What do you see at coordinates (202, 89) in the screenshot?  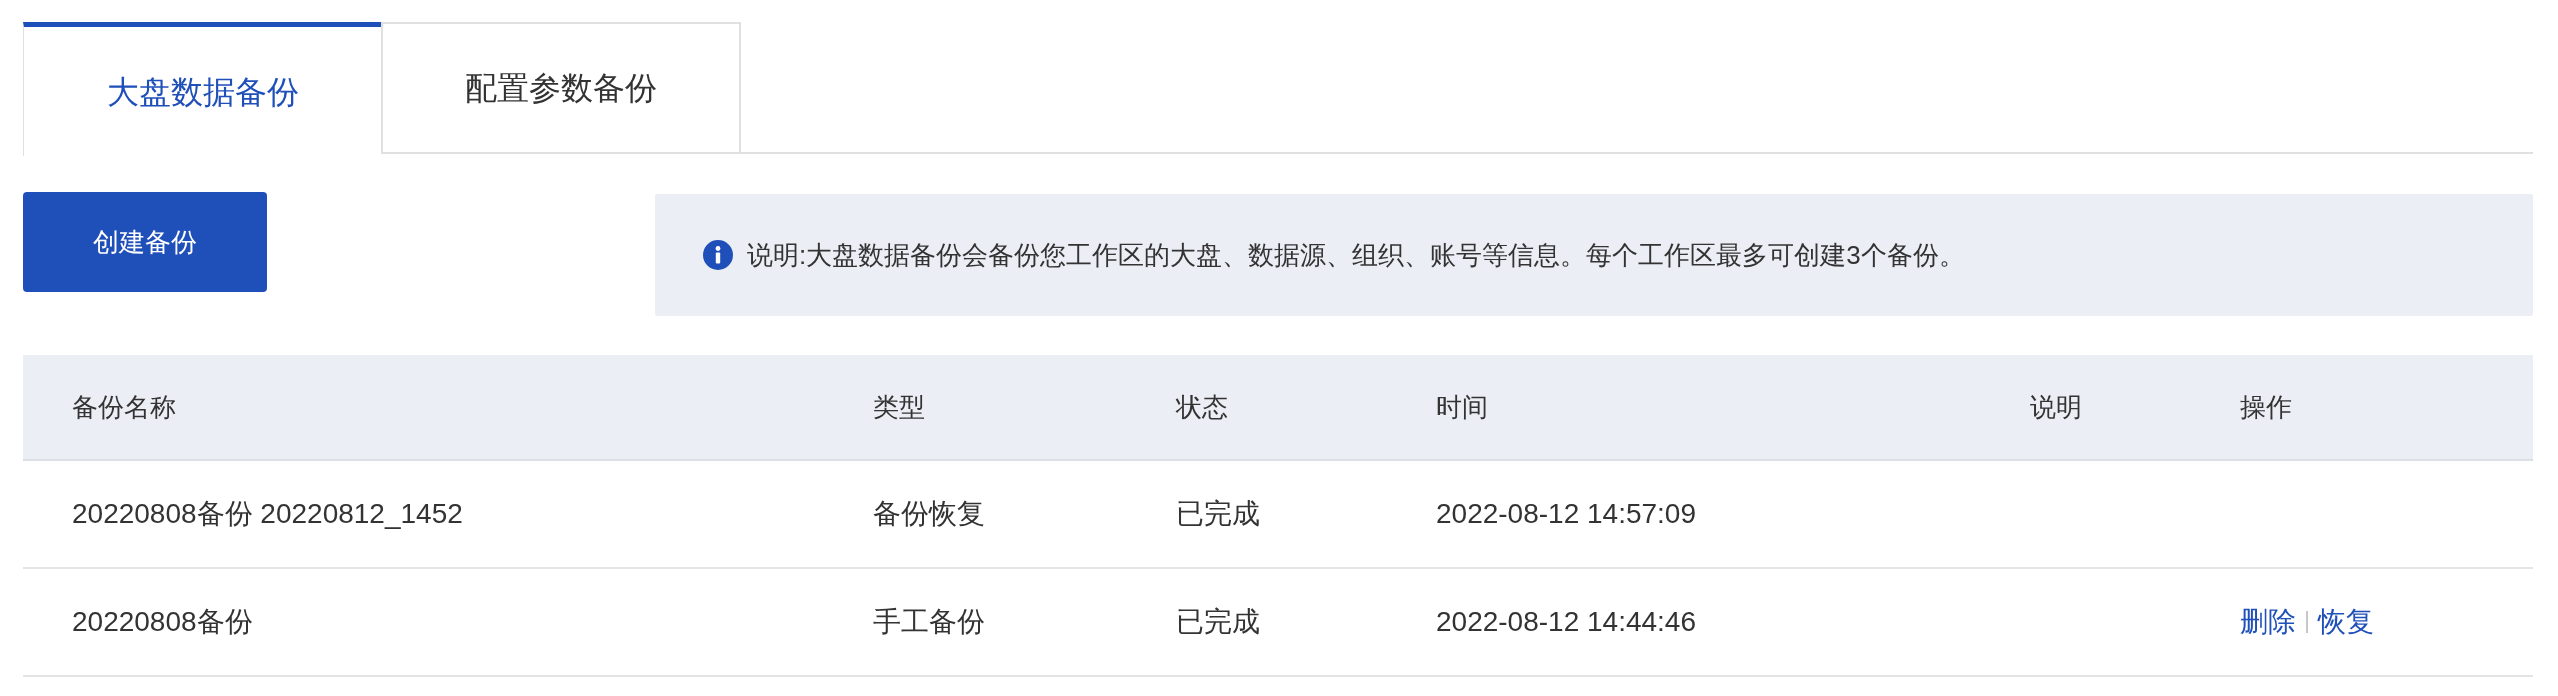 I see `tab: 大盘数据备份` at bounding box center [202, 89].